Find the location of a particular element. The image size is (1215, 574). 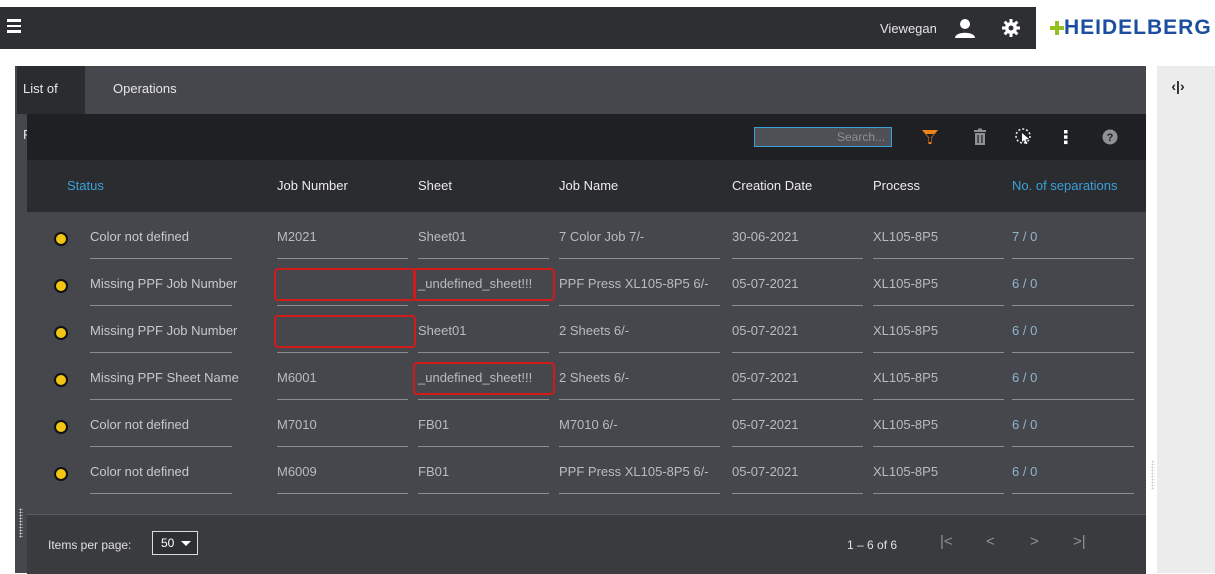

column-header-status: Status is located at coordinates (85, 185).